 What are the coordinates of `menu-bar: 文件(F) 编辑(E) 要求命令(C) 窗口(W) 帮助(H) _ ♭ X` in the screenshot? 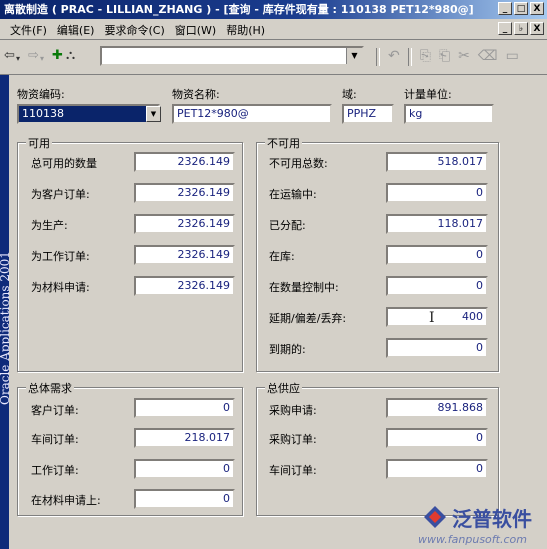 It's located at (273, 29).